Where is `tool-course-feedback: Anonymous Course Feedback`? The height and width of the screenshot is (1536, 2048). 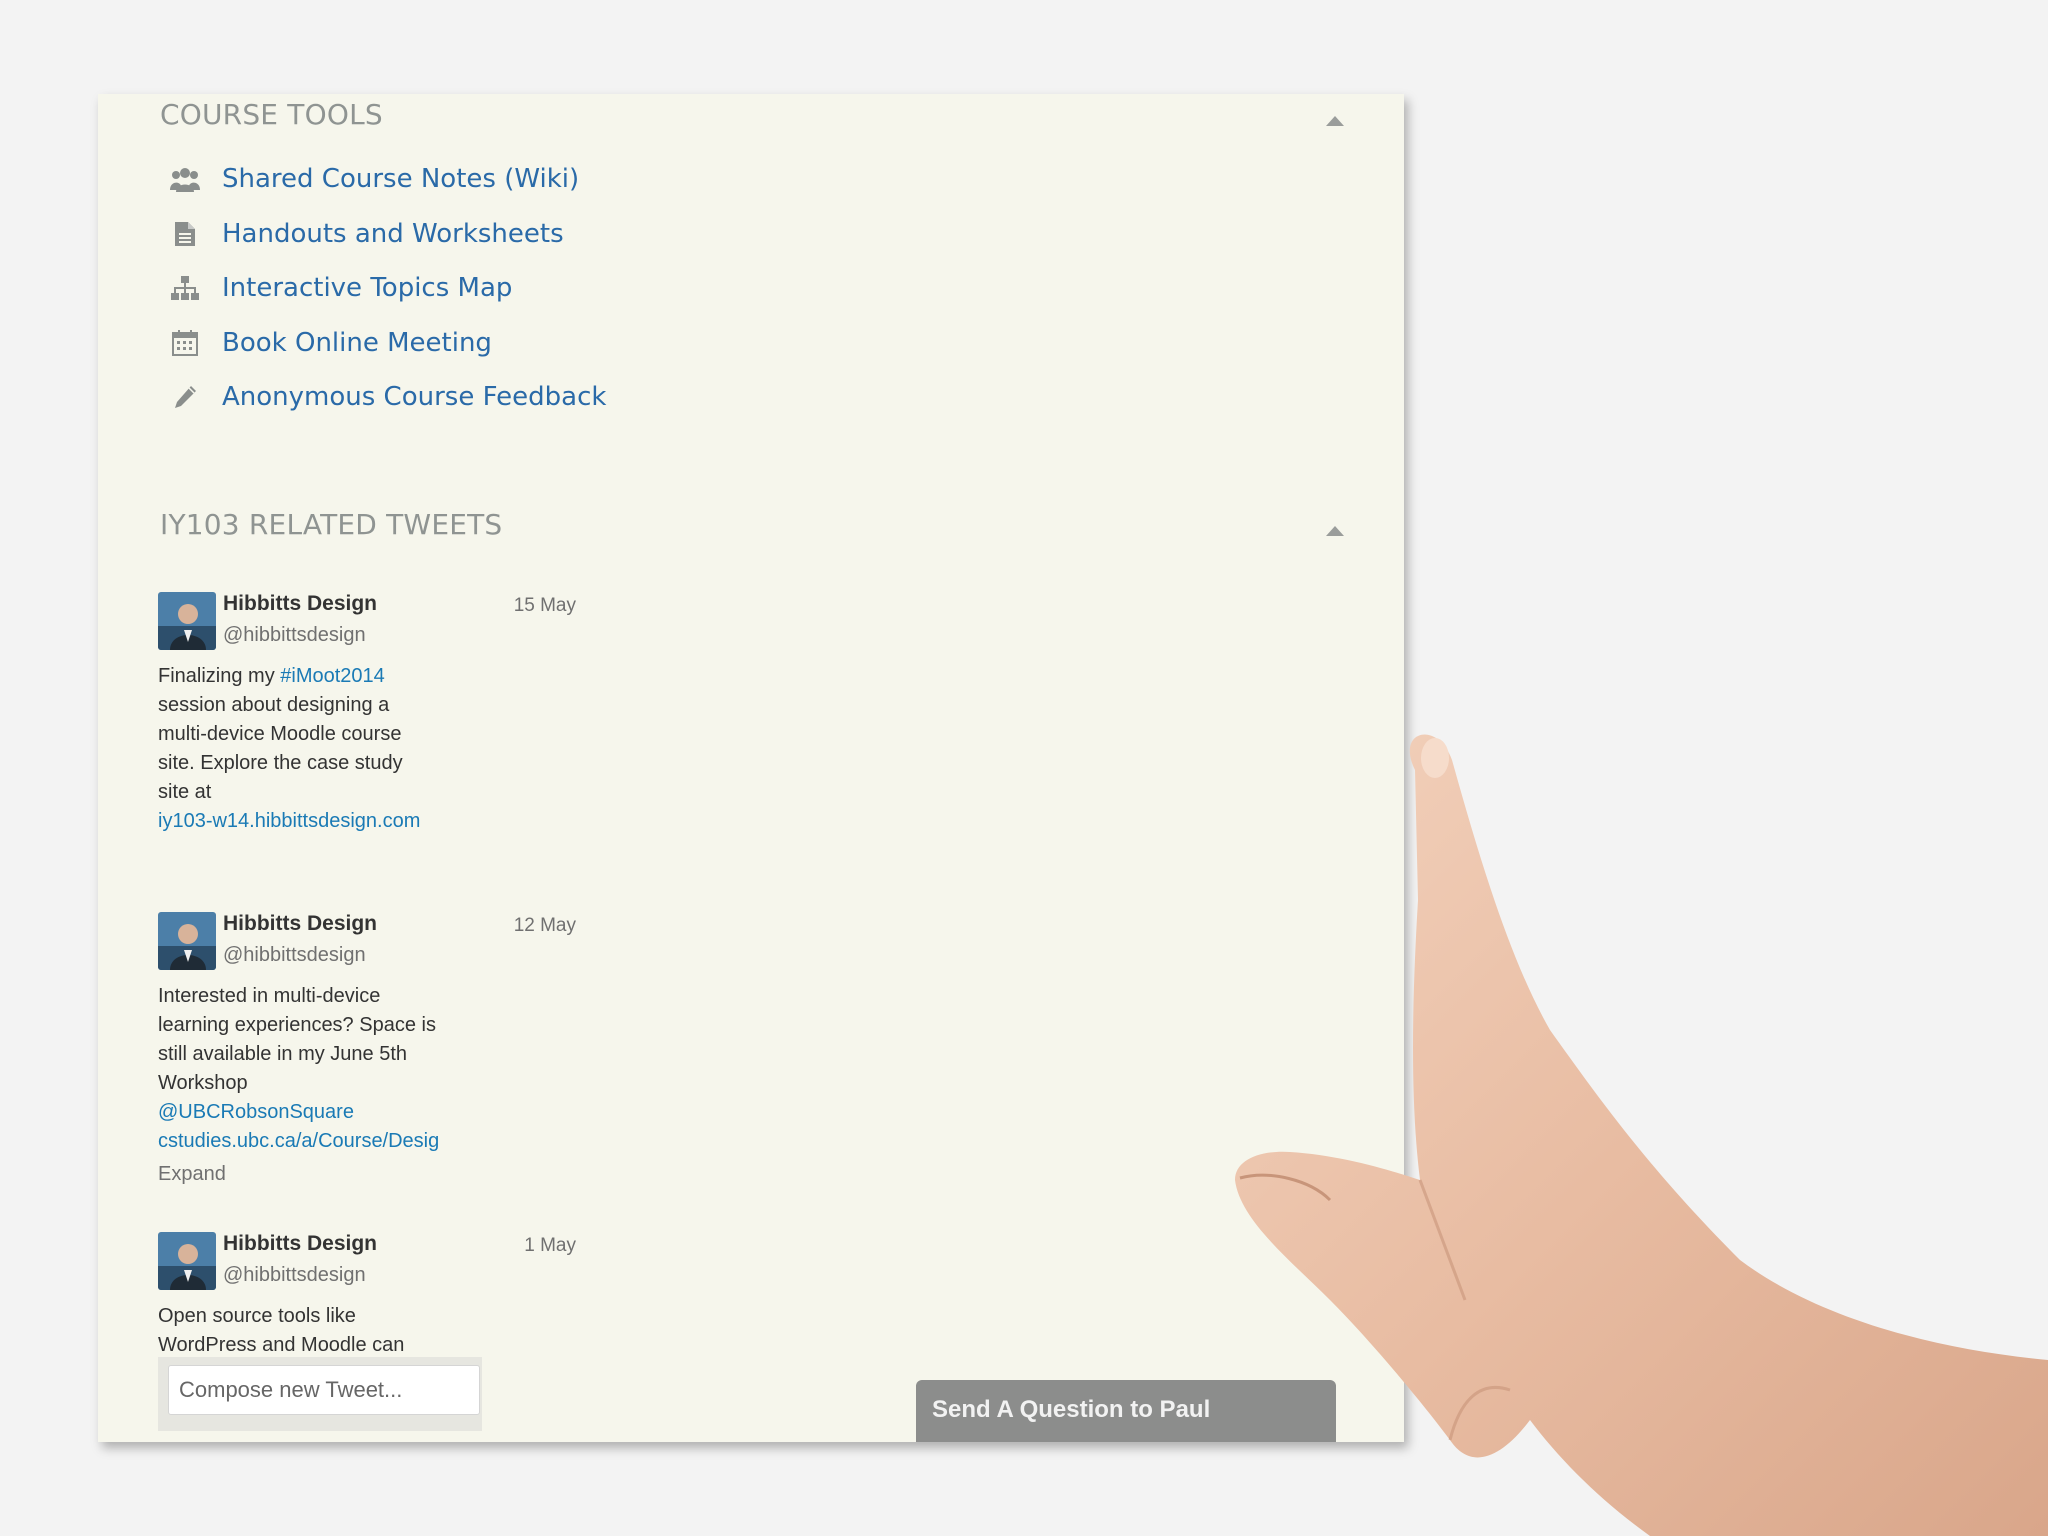 tool-course-feedback: Anonymous Course Feedback is located at coordinates (388, 397).